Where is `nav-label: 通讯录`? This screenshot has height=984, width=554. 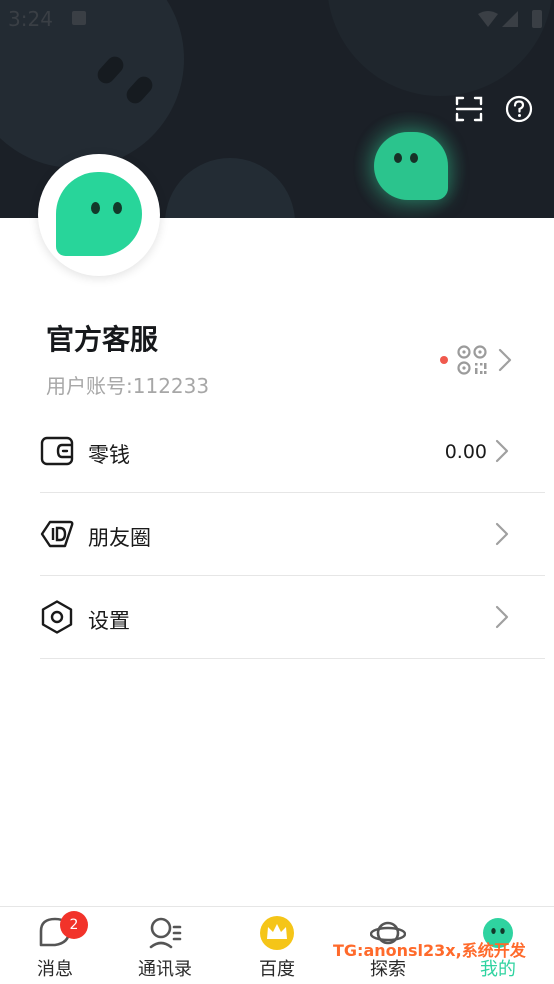 nav-label: 通讯录 is located at coordinates (165, 969).